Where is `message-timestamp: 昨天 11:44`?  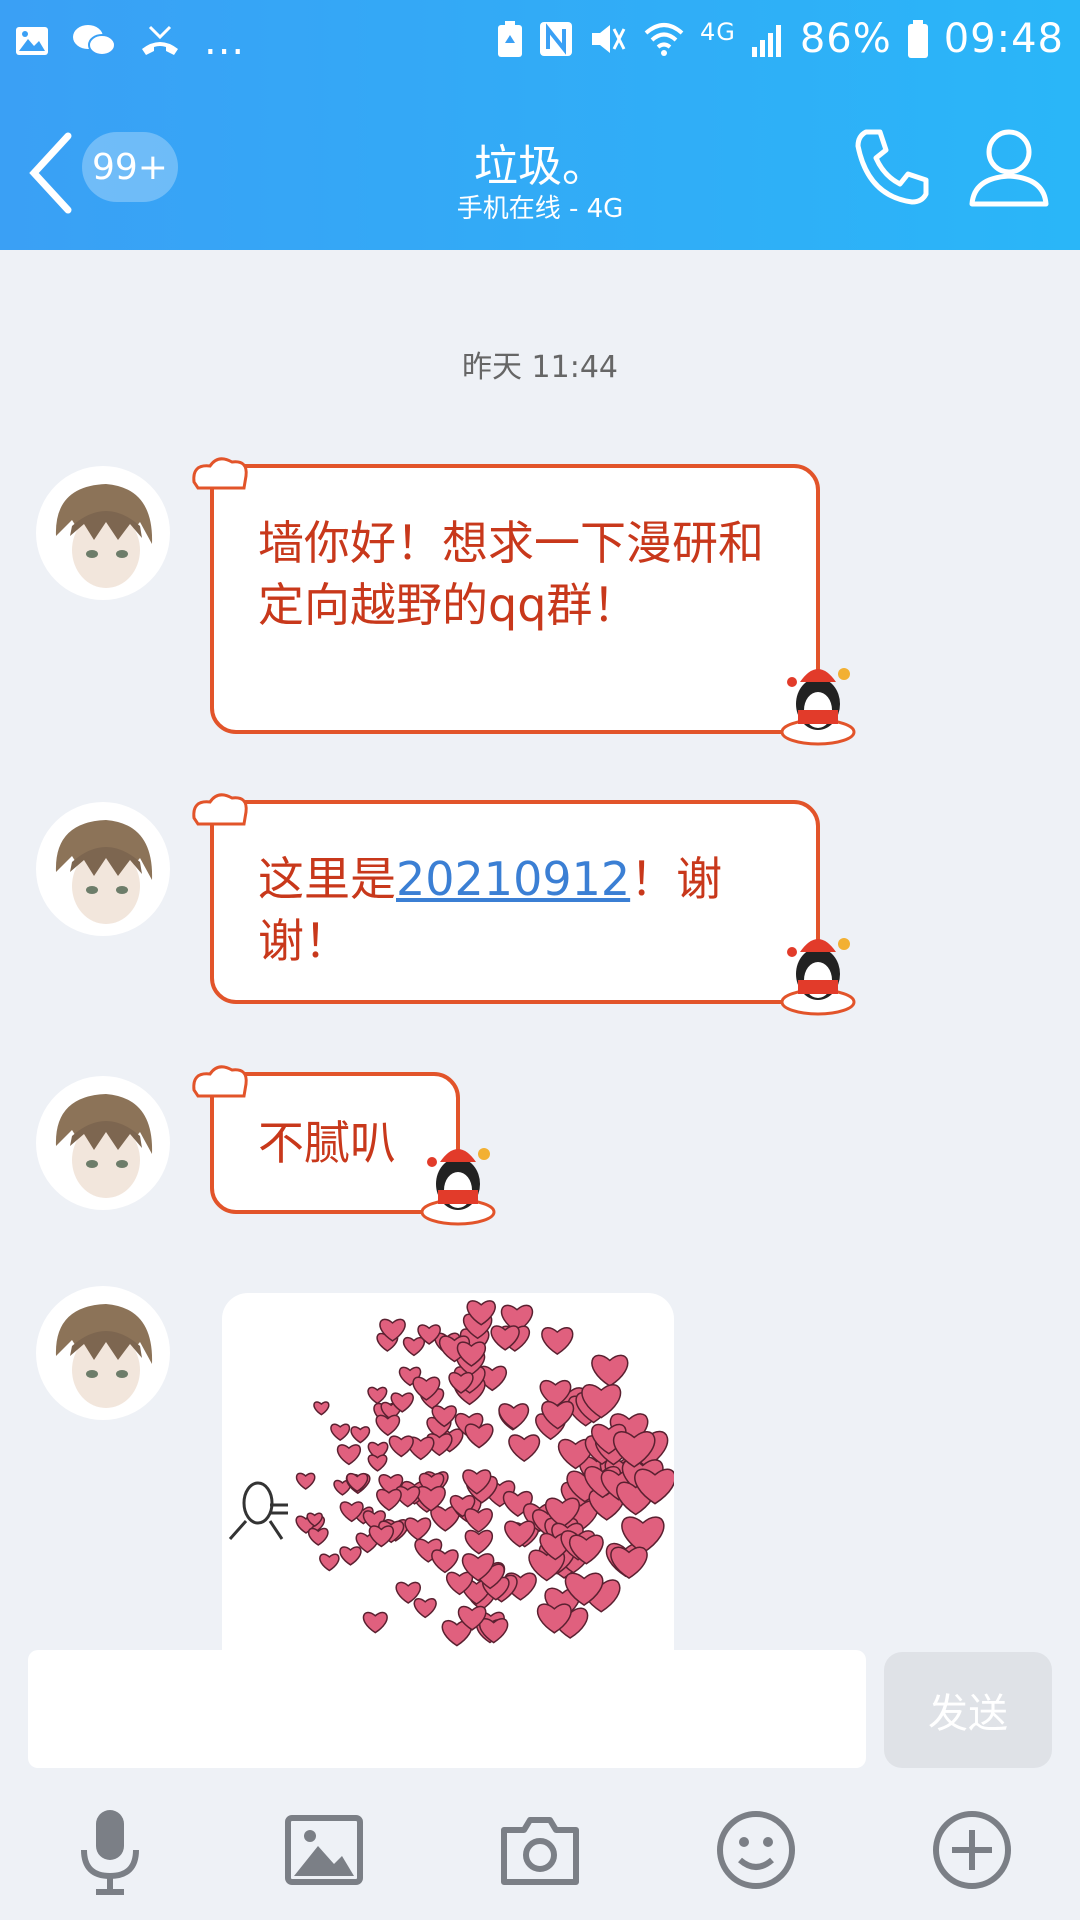 message-timestamp: 昨天 11:44 is located at coordinates (540, 367).